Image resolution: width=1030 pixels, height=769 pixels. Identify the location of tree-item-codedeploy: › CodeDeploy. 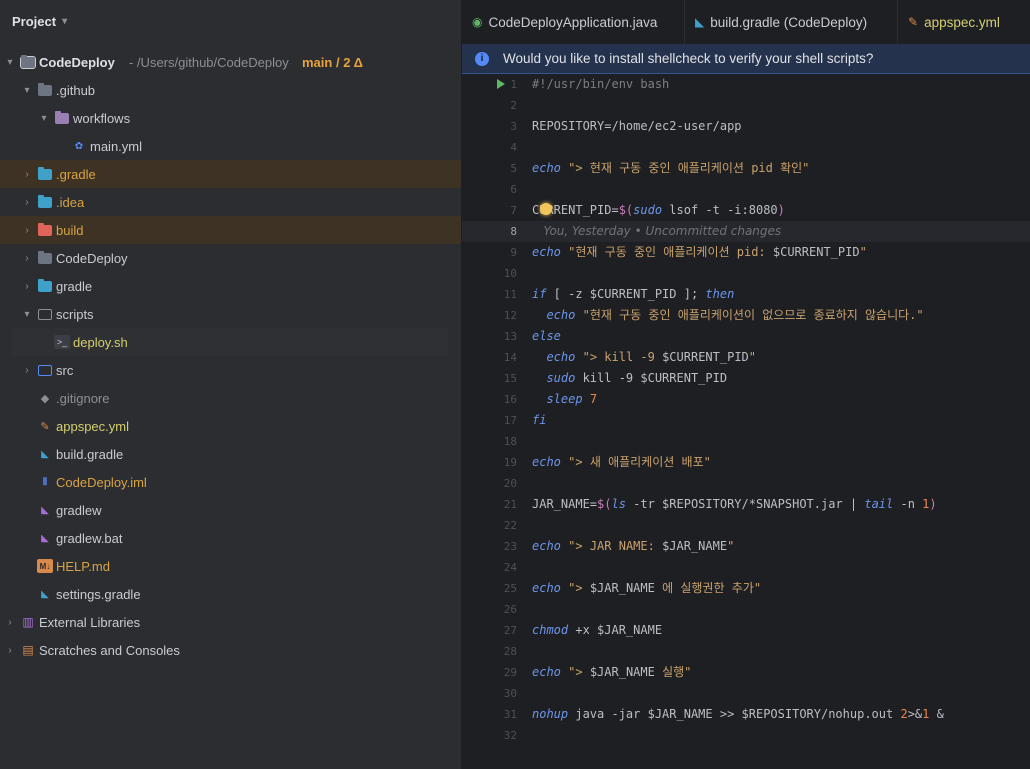
(230, 258).